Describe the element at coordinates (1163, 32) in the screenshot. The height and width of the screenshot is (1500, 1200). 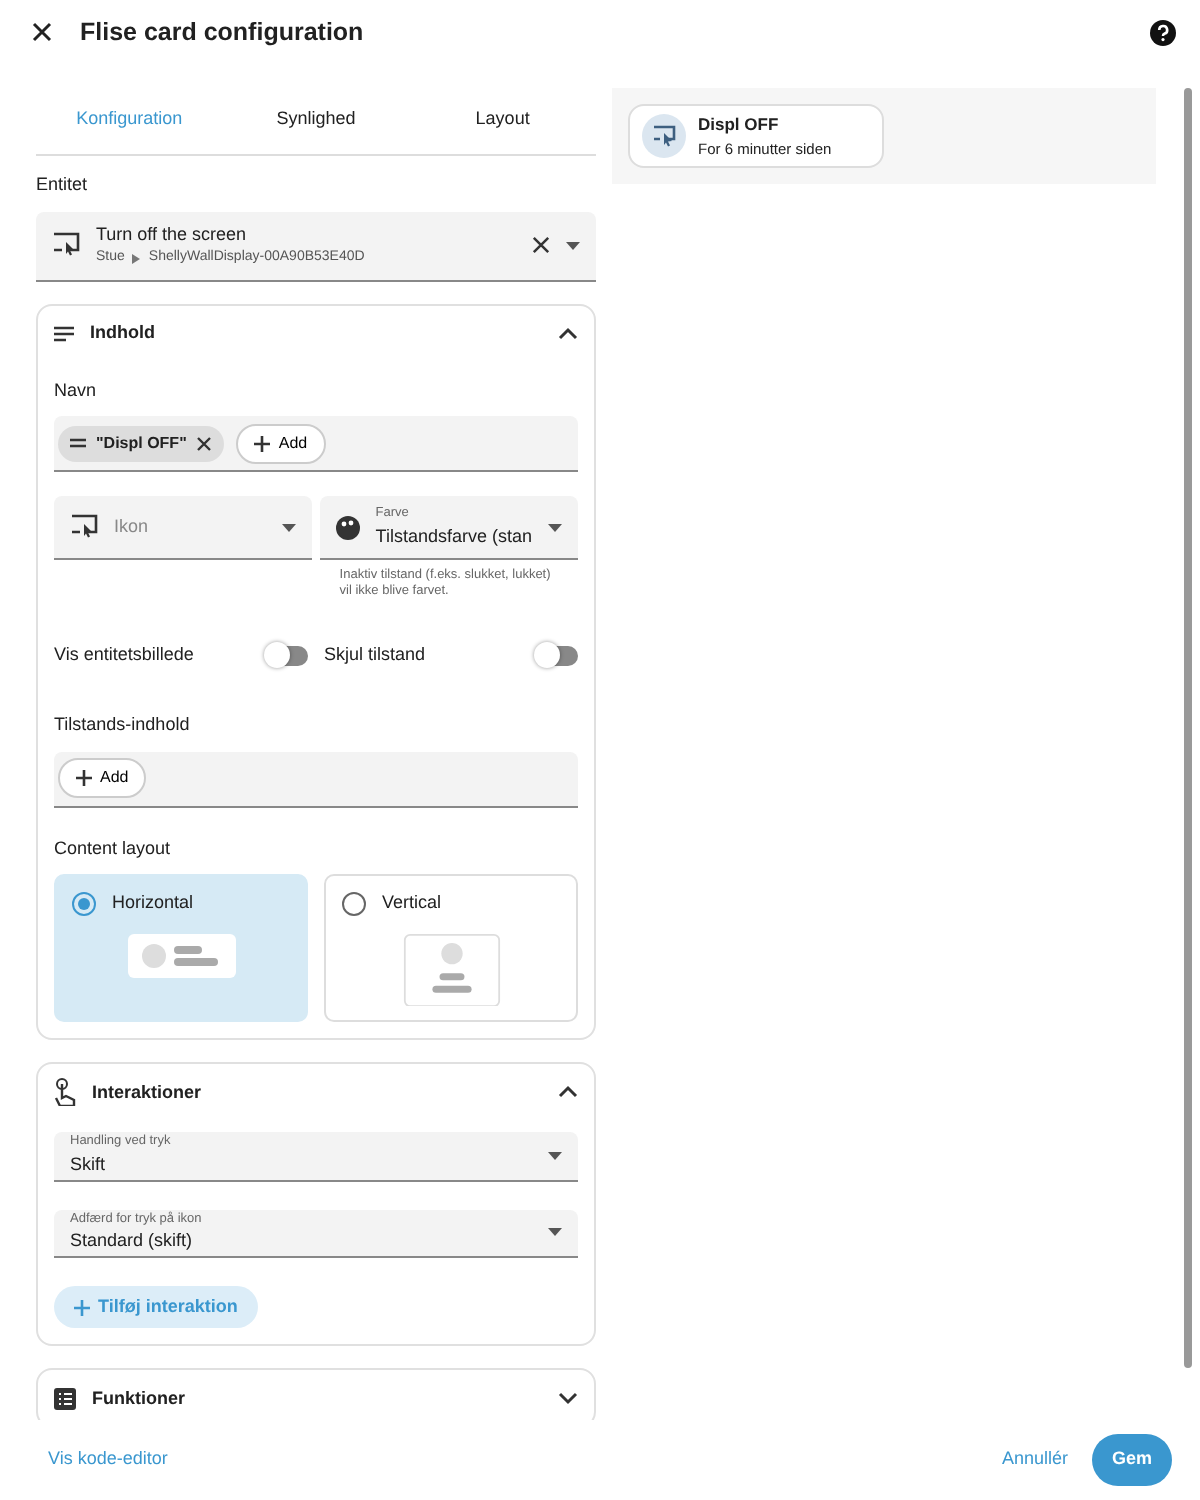
I see `help-icon` at that location.